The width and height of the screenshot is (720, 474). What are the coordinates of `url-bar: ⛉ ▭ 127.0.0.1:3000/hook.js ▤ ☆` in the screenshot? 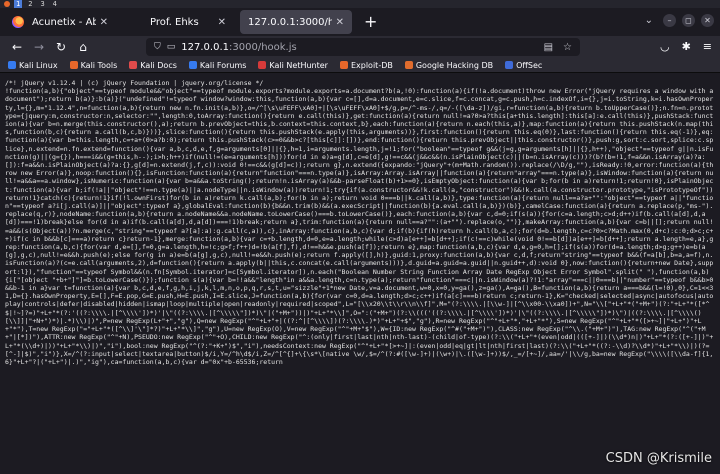 It's located at (363, 47).